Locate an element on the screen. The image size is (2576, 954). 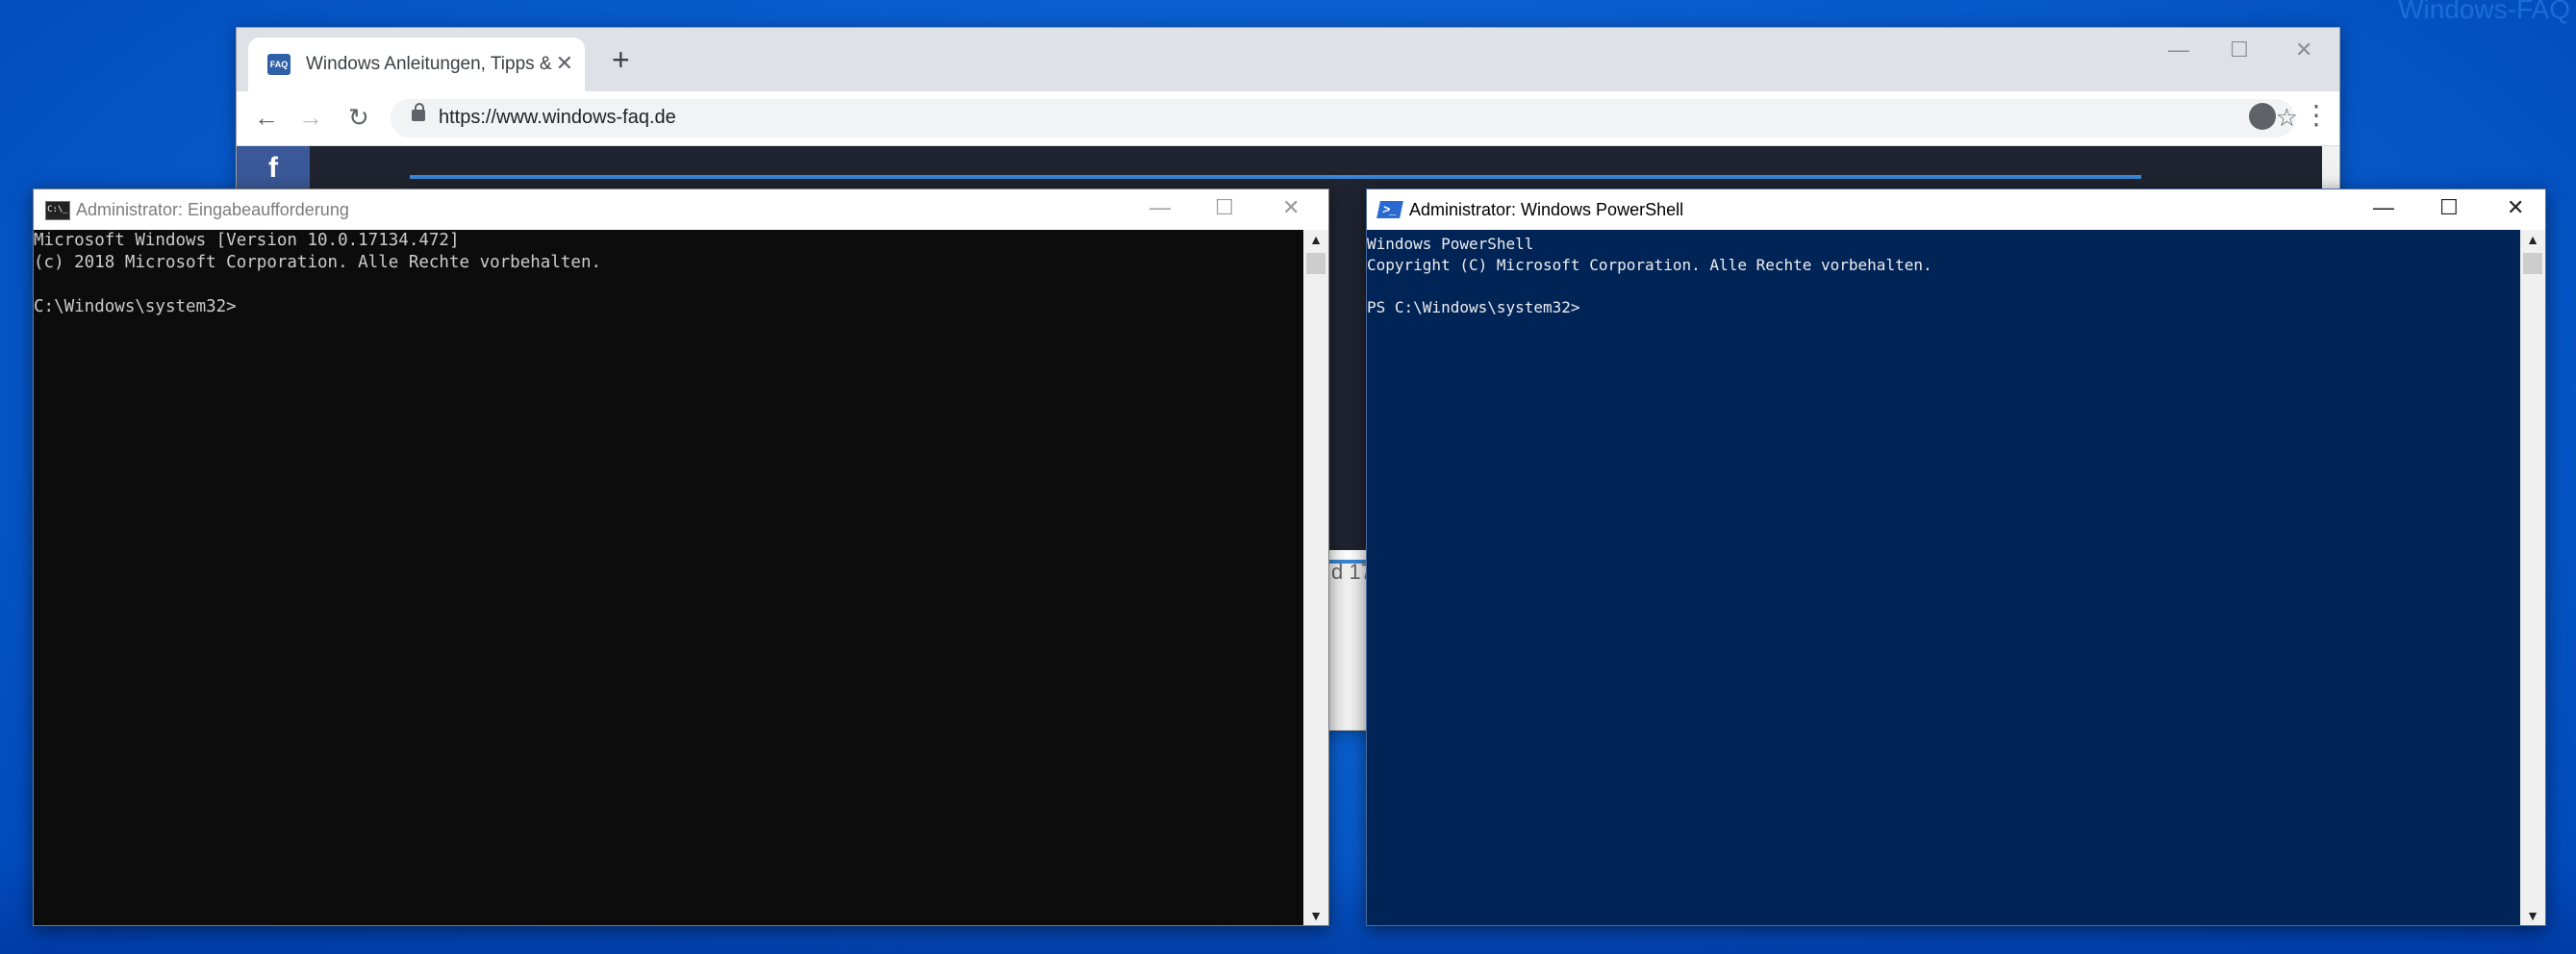
address-bar: https://www.windows-faq.de ☆ is located at coordinates (1345, 118).